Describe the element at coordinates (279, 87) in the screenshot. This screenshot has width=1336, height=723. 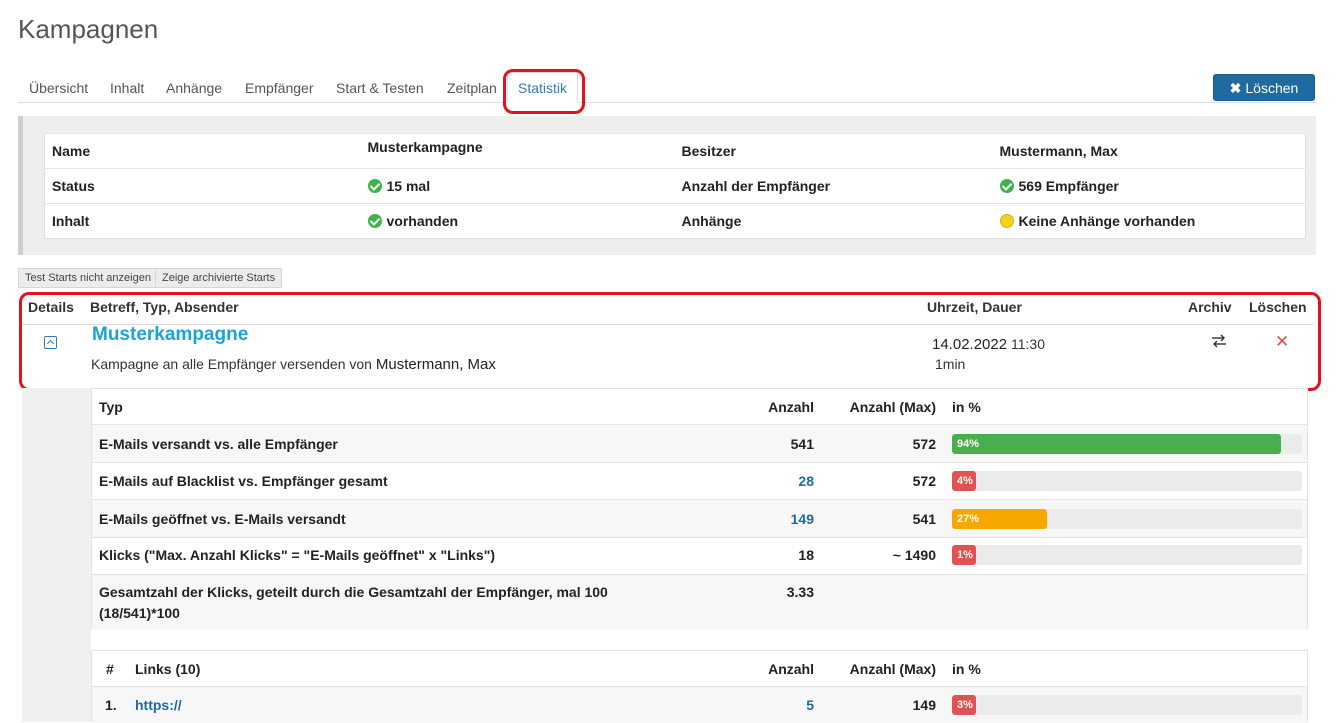
I see `tab-recipients: Empfänger` at that location.